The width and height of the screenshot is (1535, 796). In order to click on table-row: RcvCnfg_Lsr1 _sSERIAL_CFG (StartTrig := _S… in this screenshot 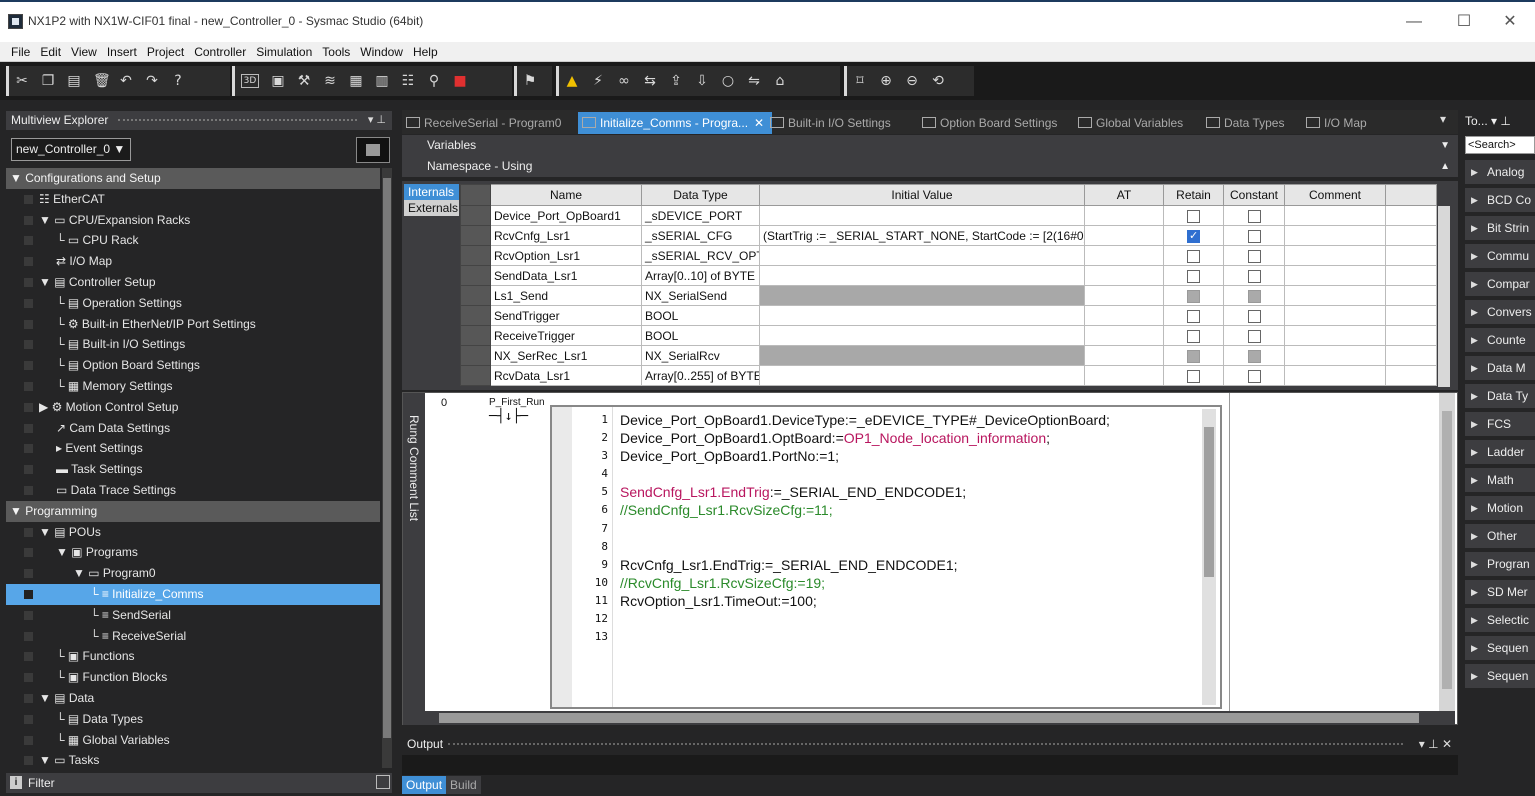, I will do `click(948, 235)`.